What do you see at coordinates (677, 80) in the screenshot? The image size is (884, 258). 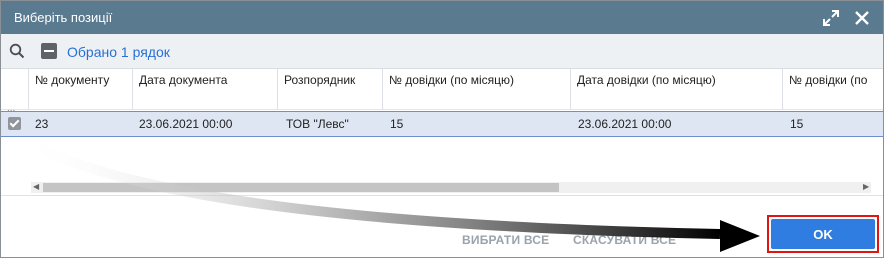 I see `column-header-cert-date: Дата довідки (по місяцю)` at bounding box center [677, 80].